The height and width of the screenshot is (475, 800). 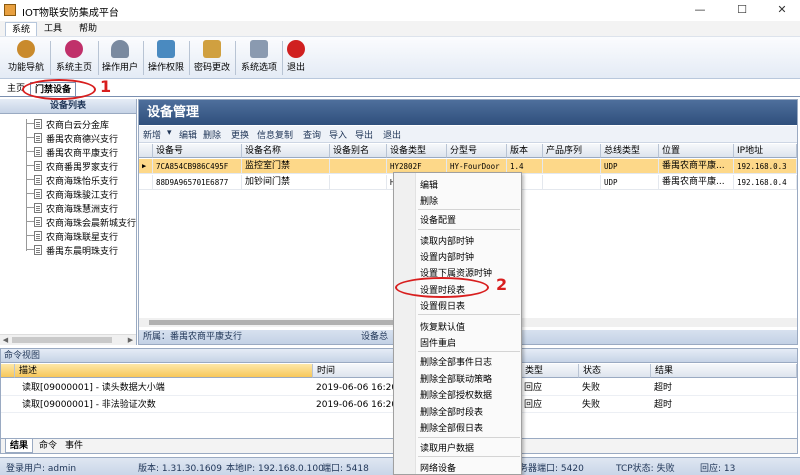 I want to click on tree-item-label: 农商海珠怡乐支行, so click(x=82, y=182).